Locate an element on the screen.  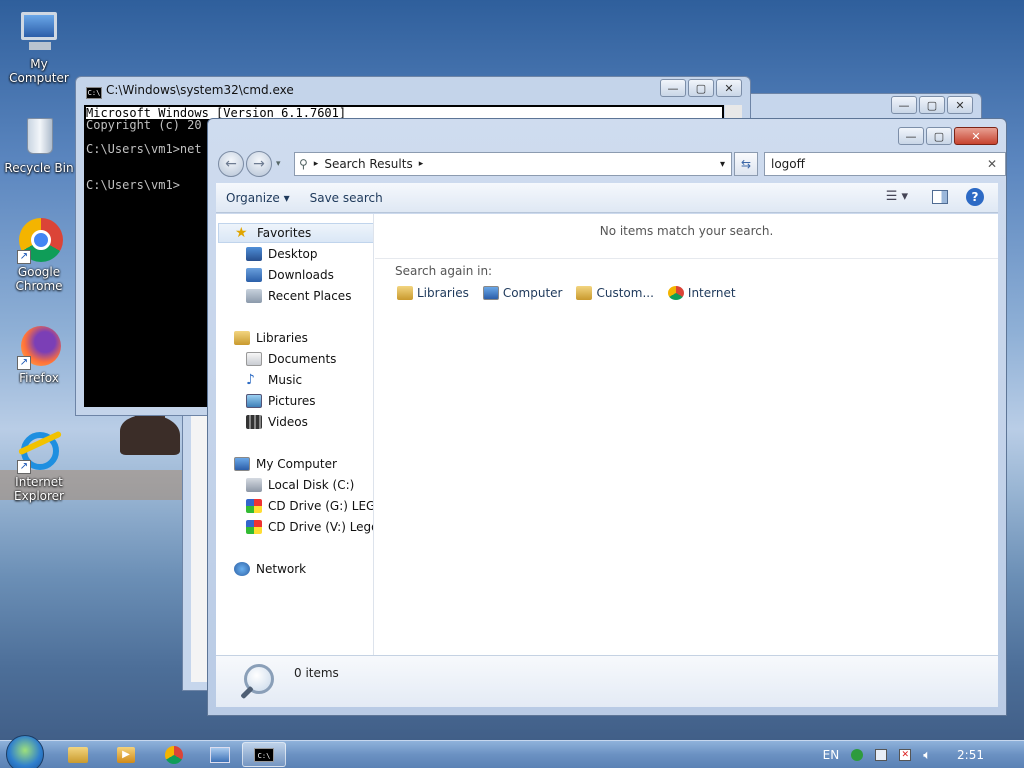
nav-pictures: Pictures is located at coordinates (281, 401).